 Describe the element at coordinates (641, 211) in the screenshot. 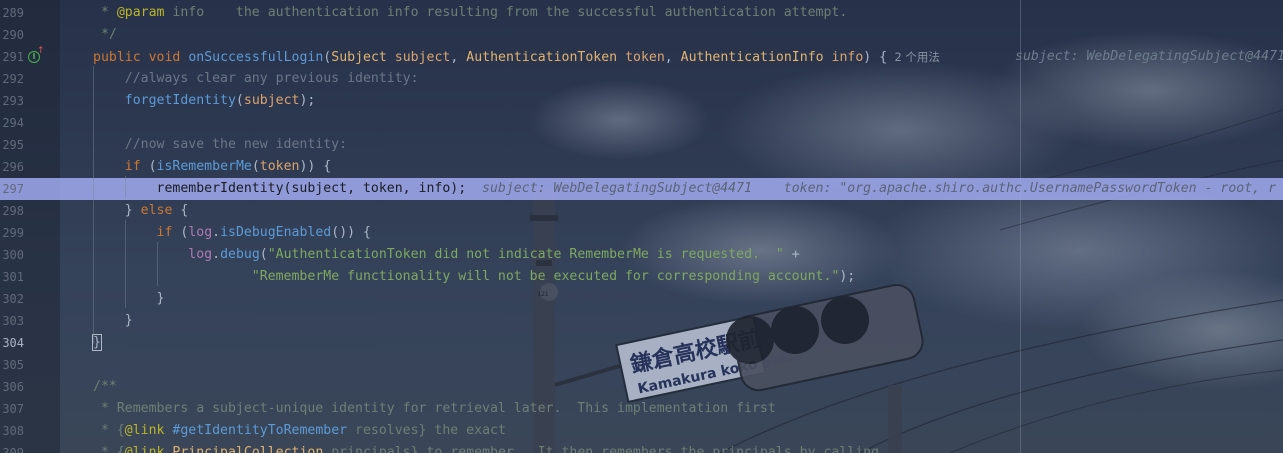

I see `code-line: 298 } else {` at that location.